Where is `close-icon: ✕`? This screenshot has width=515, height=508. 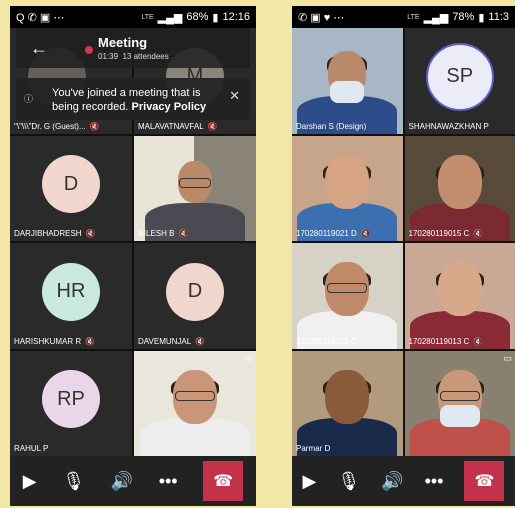 close-icon: ✕ is located at coordinates (234, 96).